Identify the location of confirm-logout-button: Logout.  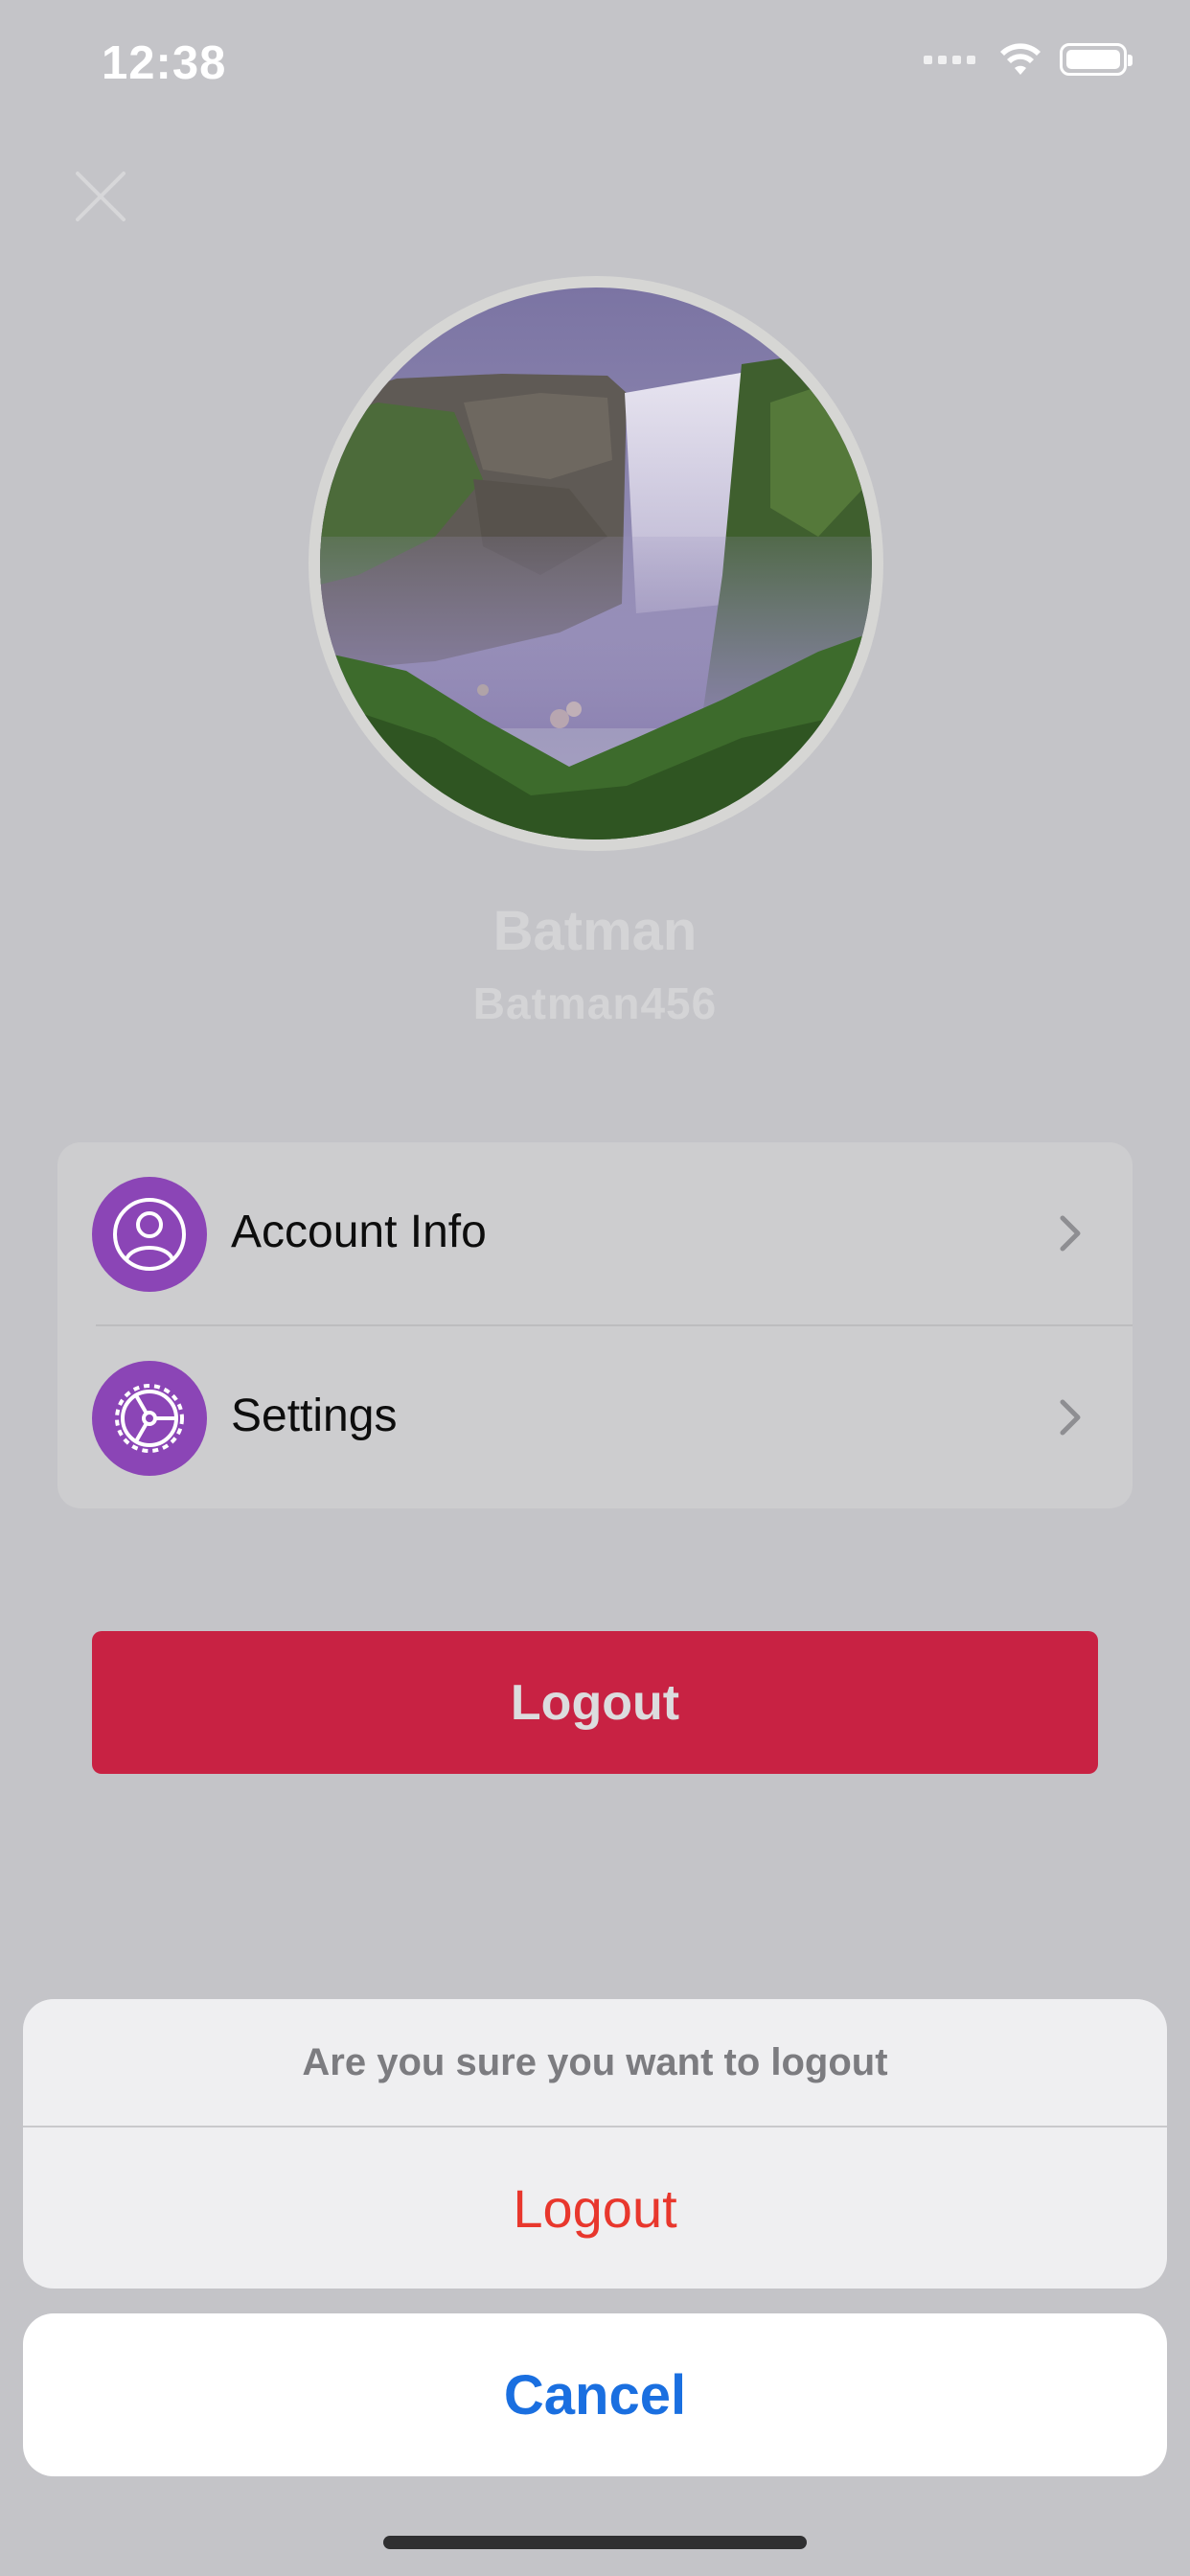
(595, 2208).